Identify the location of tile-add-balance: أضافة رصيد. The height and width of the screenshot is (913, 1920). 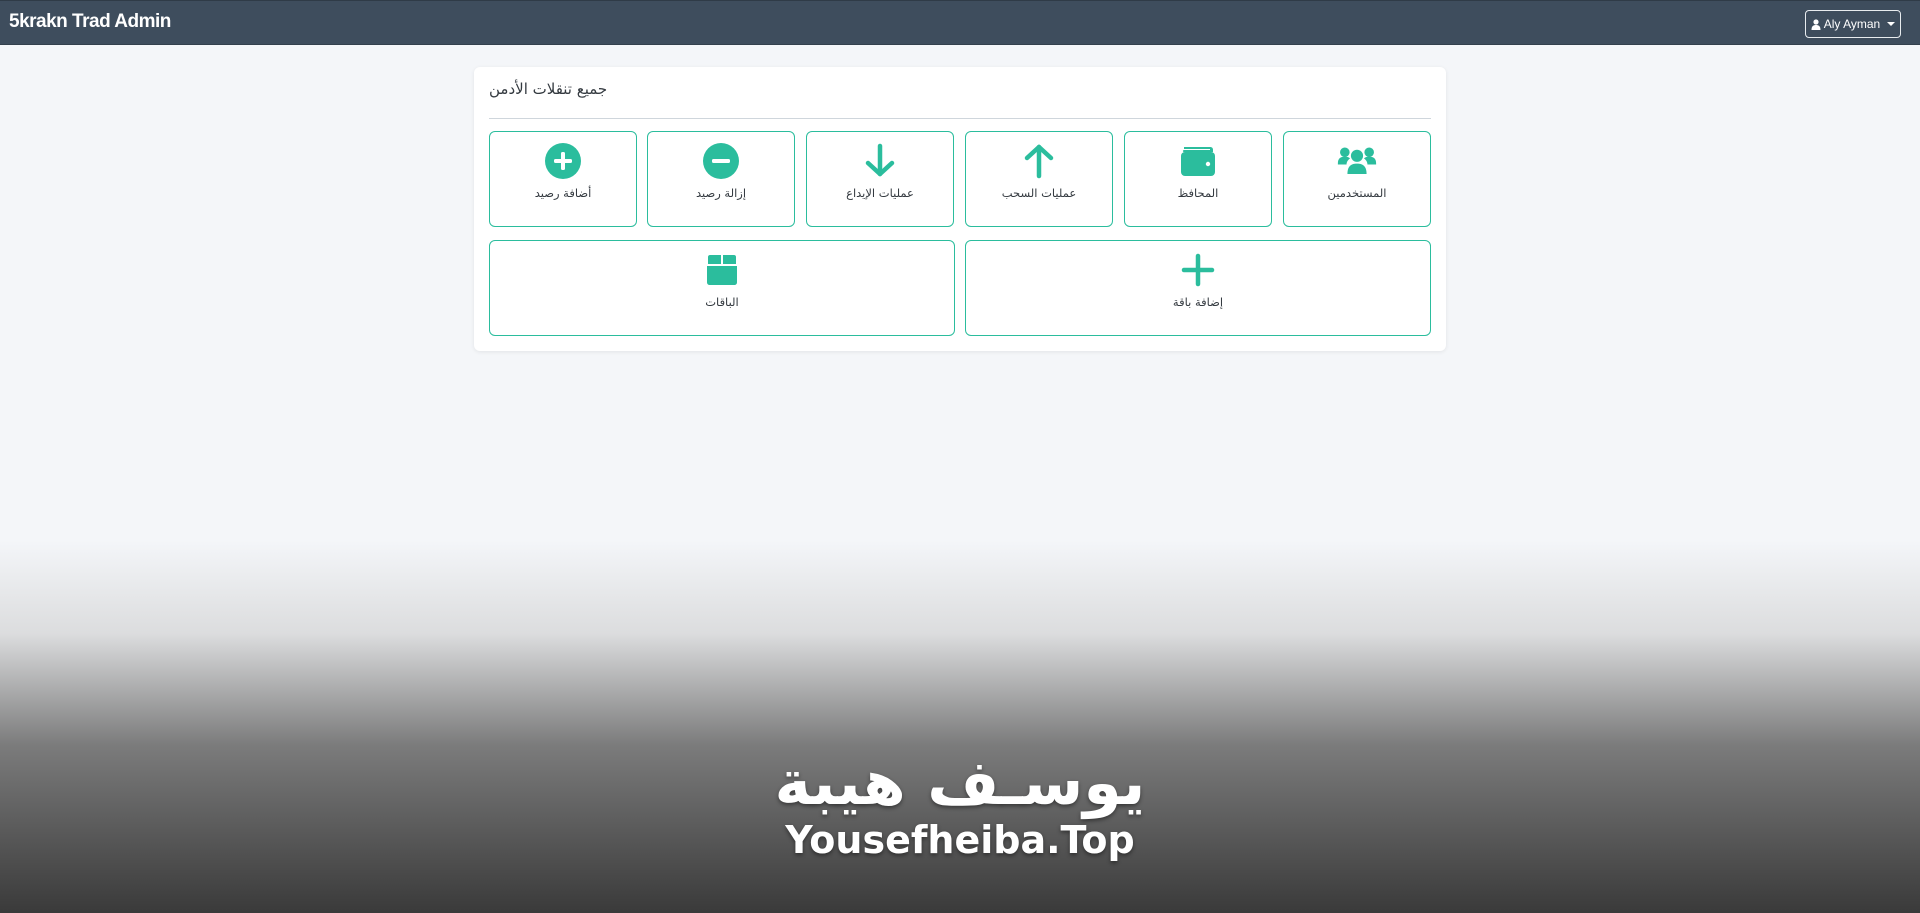
(563, 179).